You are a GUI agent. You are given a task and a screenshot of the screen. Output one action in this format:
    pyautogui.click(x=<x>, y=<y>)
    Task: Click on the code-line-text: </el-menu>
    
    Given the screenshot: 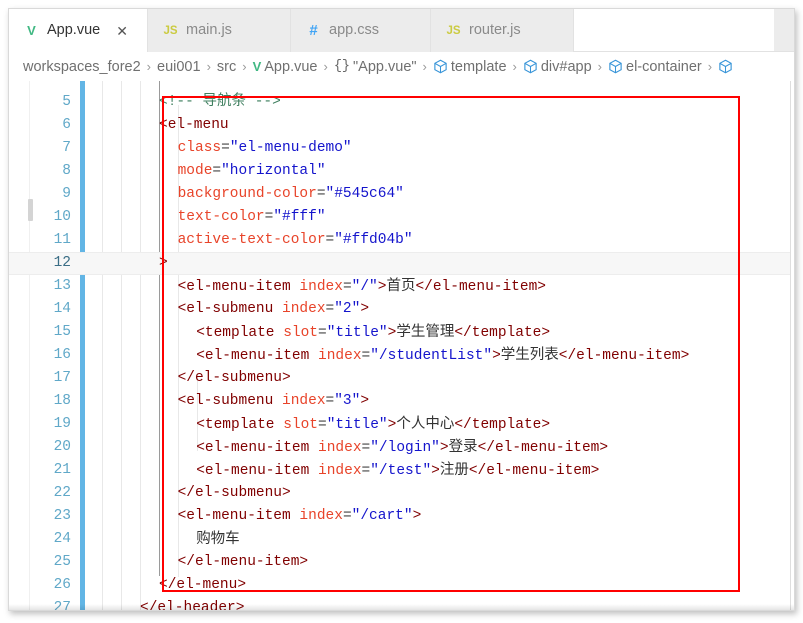 What is the action you would take?
    pyautogui.click(x=202, y=585)
    